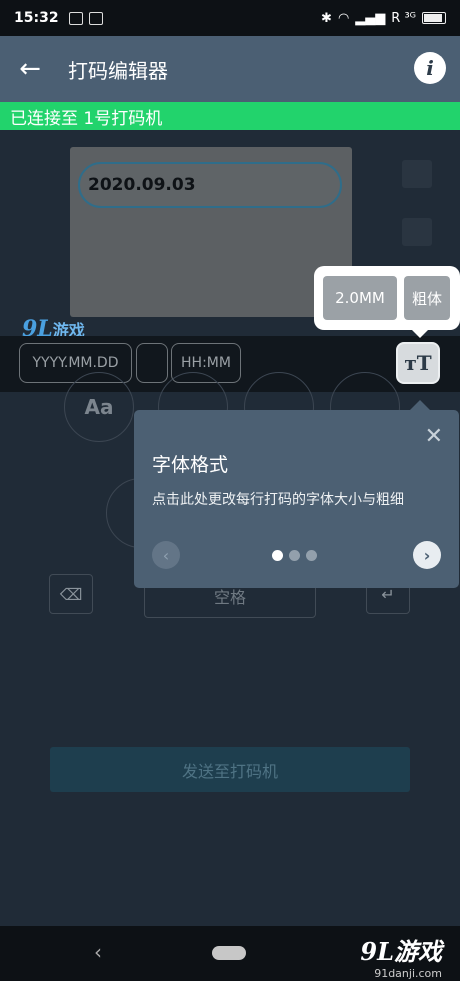 The height and width of the screenshot is (981, 460). I want to click on tooltip-next-button: ›, so click(427, 555).